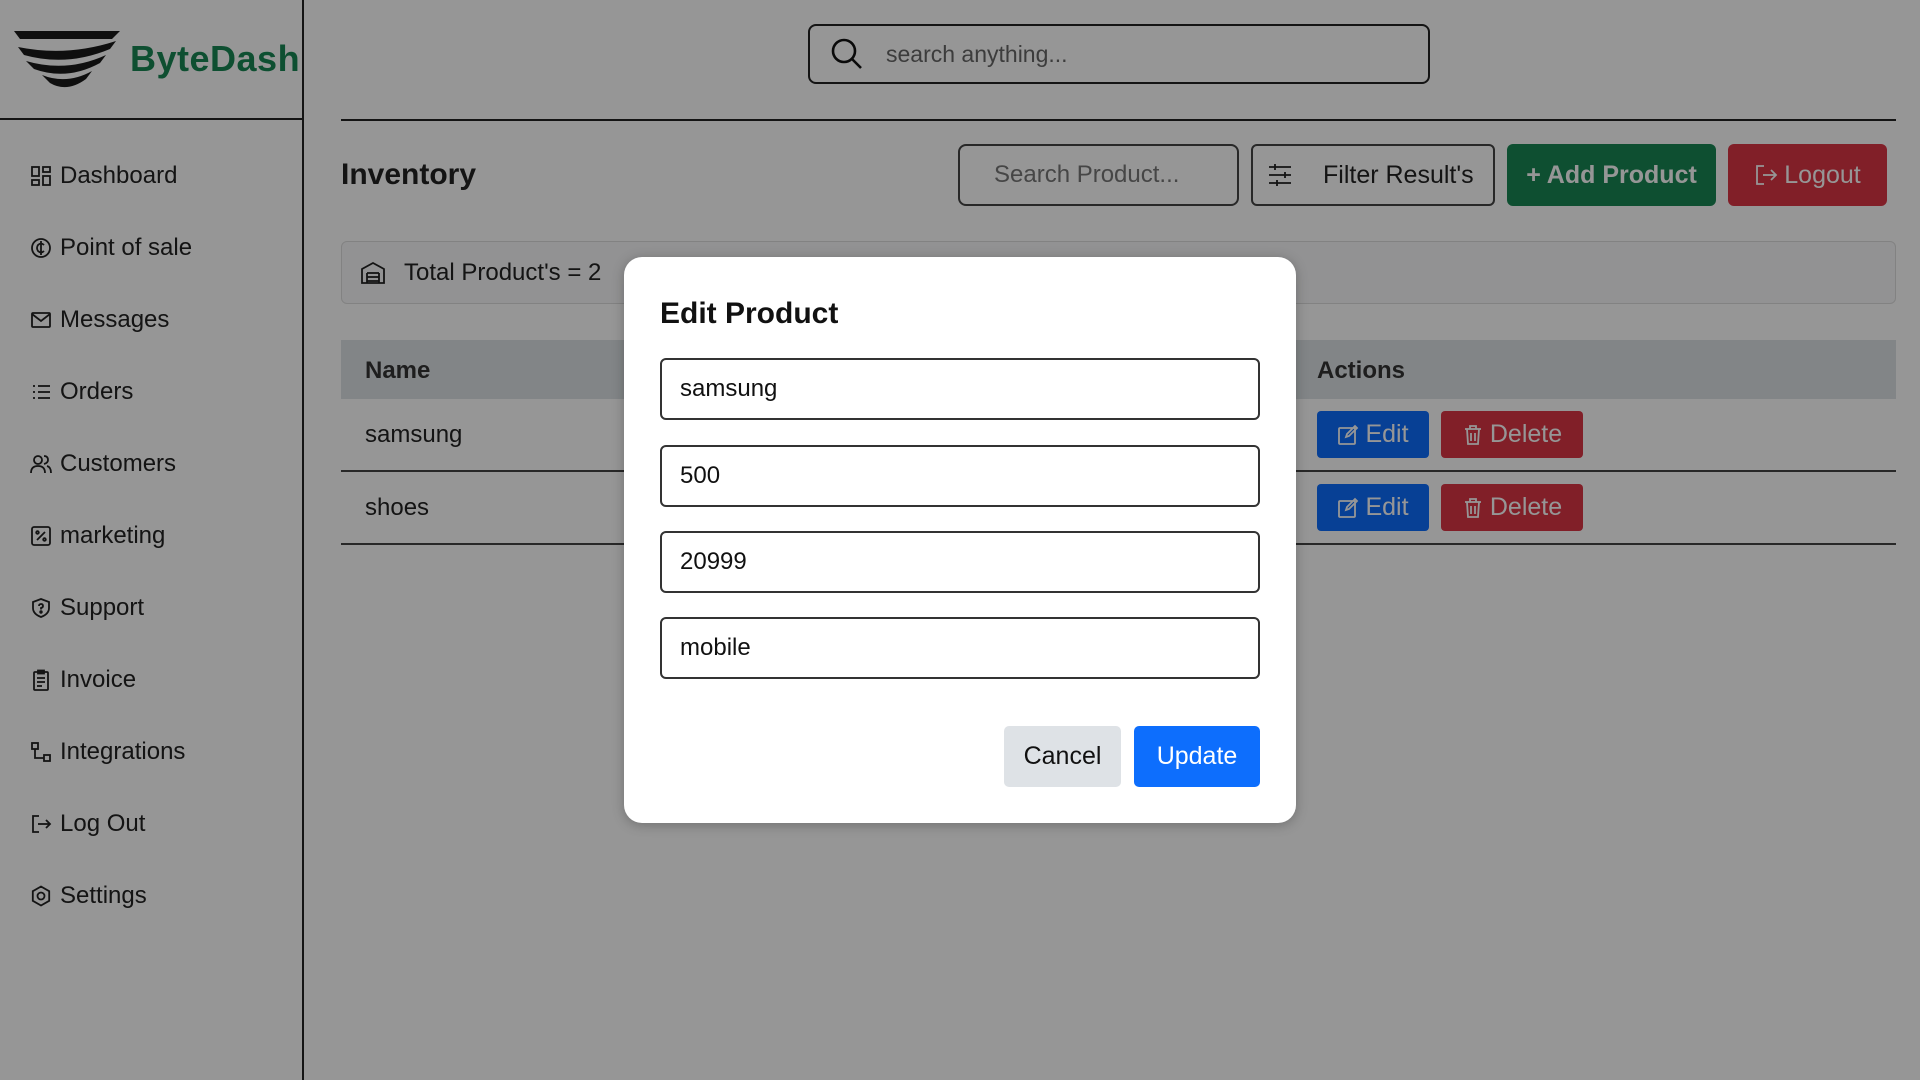 This screenshot has height=1080, width=1920. Describe the element at coordinates (749, 313) in the screenshot. I see `modal-title: Edit Product` at that location.